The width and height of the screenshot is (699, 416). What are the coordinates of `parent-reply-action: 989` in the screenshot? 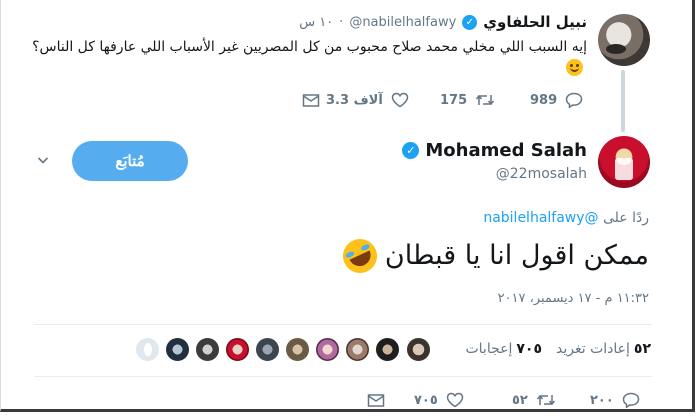 It's located at (556, 100).